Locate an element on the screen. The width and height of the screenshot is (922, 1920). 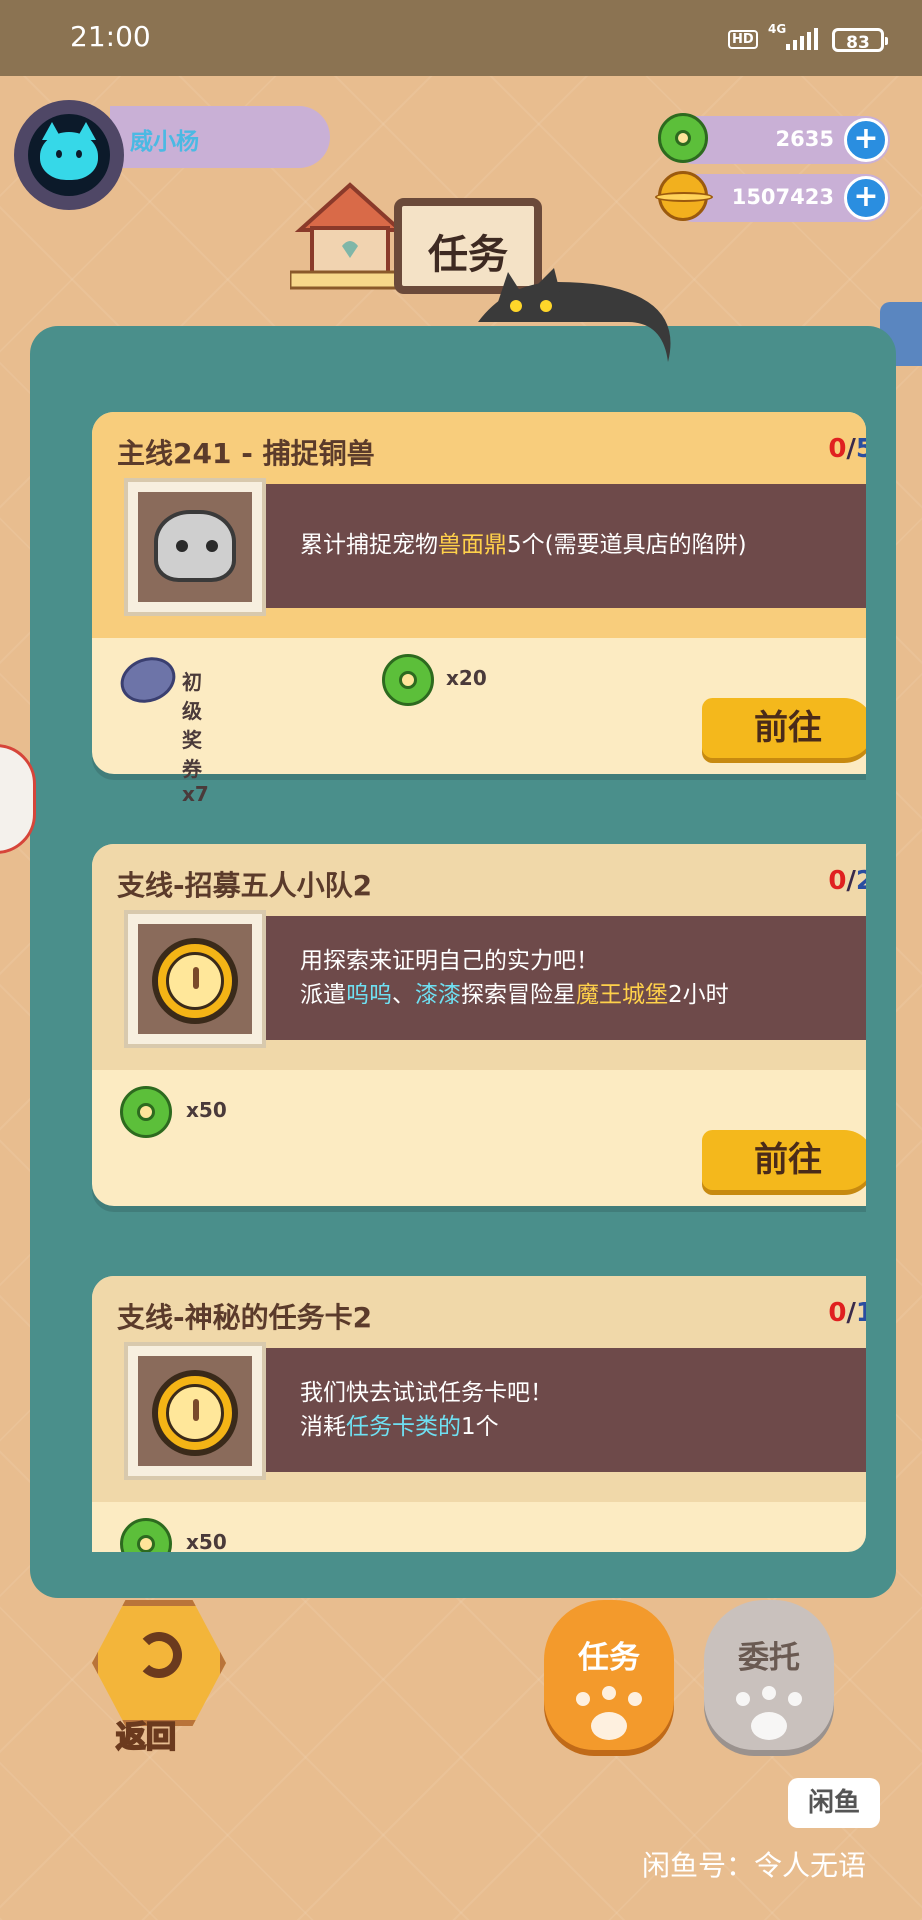
highlight-text: 魔王城堡 is located at coordinates (622, 995).